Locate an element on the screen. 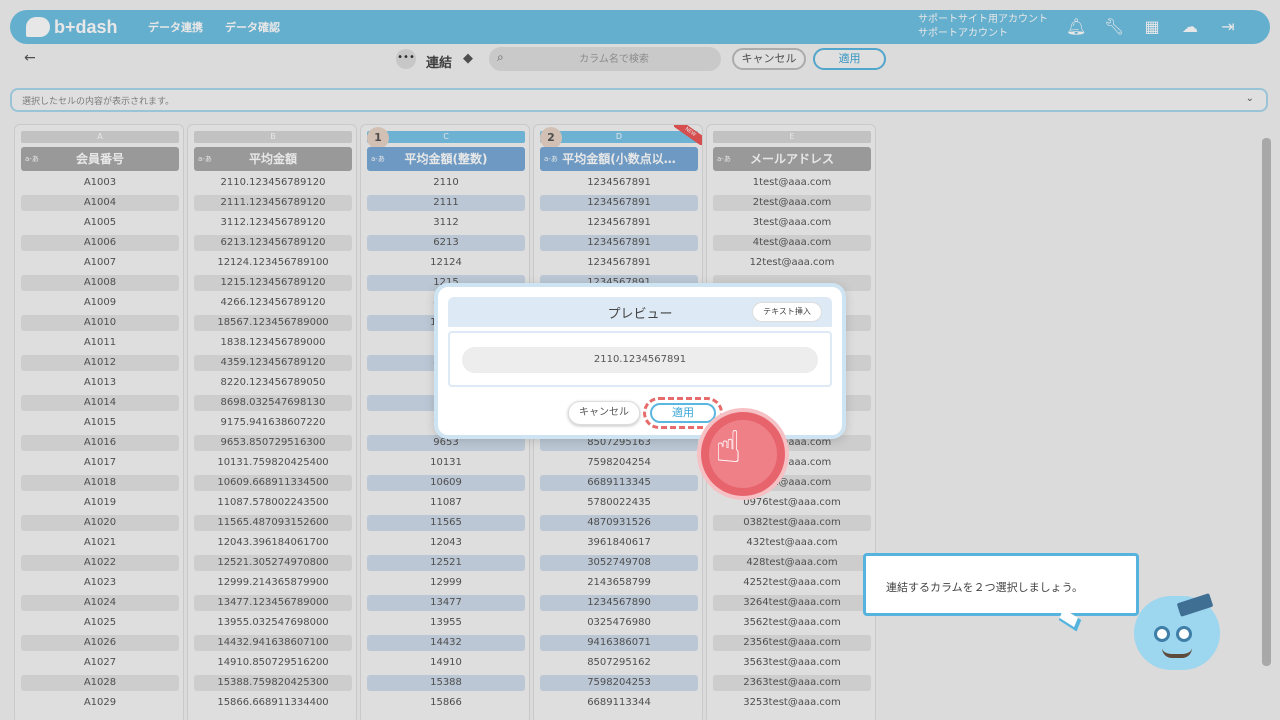 This screenshot has width=1280, height=720. dialog-apply-button: 適用 is located at coordinates (683, 413).